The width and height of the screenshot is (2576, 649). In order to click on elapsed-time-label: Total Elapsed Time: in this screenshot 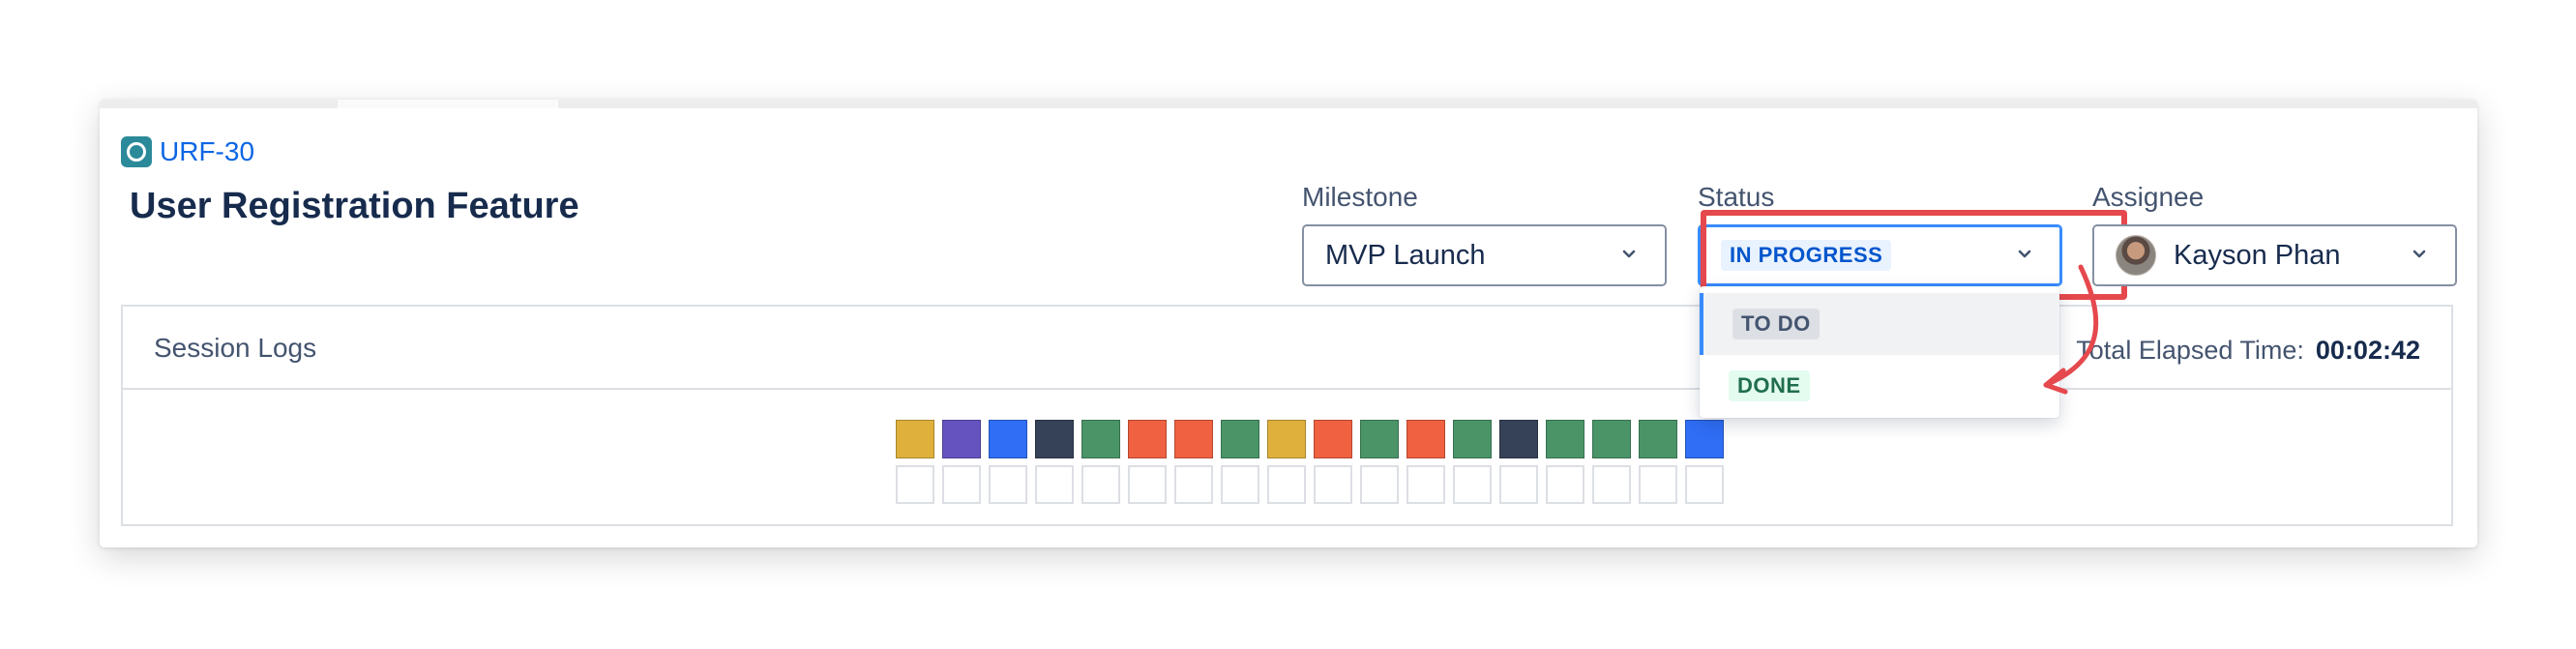, I will do `click(2190, 350)`.